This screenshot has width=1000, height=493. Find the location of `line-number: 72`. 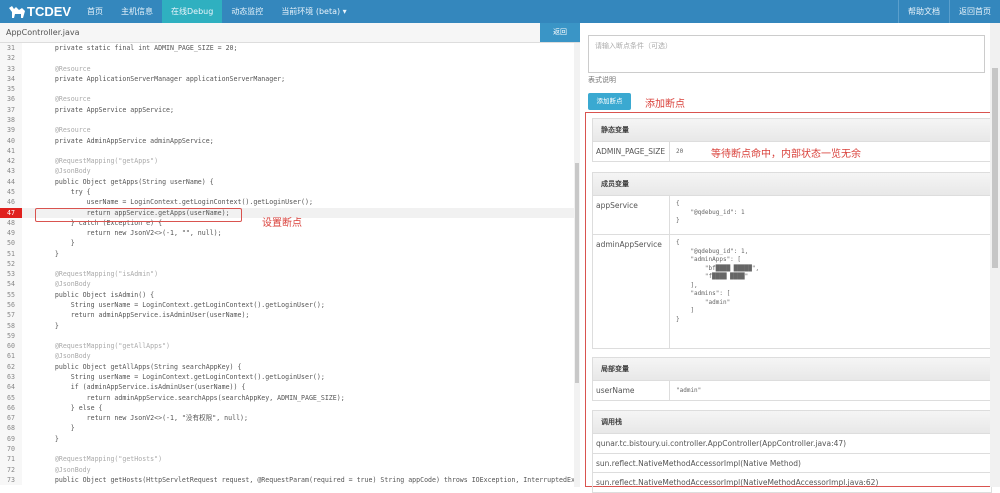

line-number: 72 is located at coordinates (11, 469).